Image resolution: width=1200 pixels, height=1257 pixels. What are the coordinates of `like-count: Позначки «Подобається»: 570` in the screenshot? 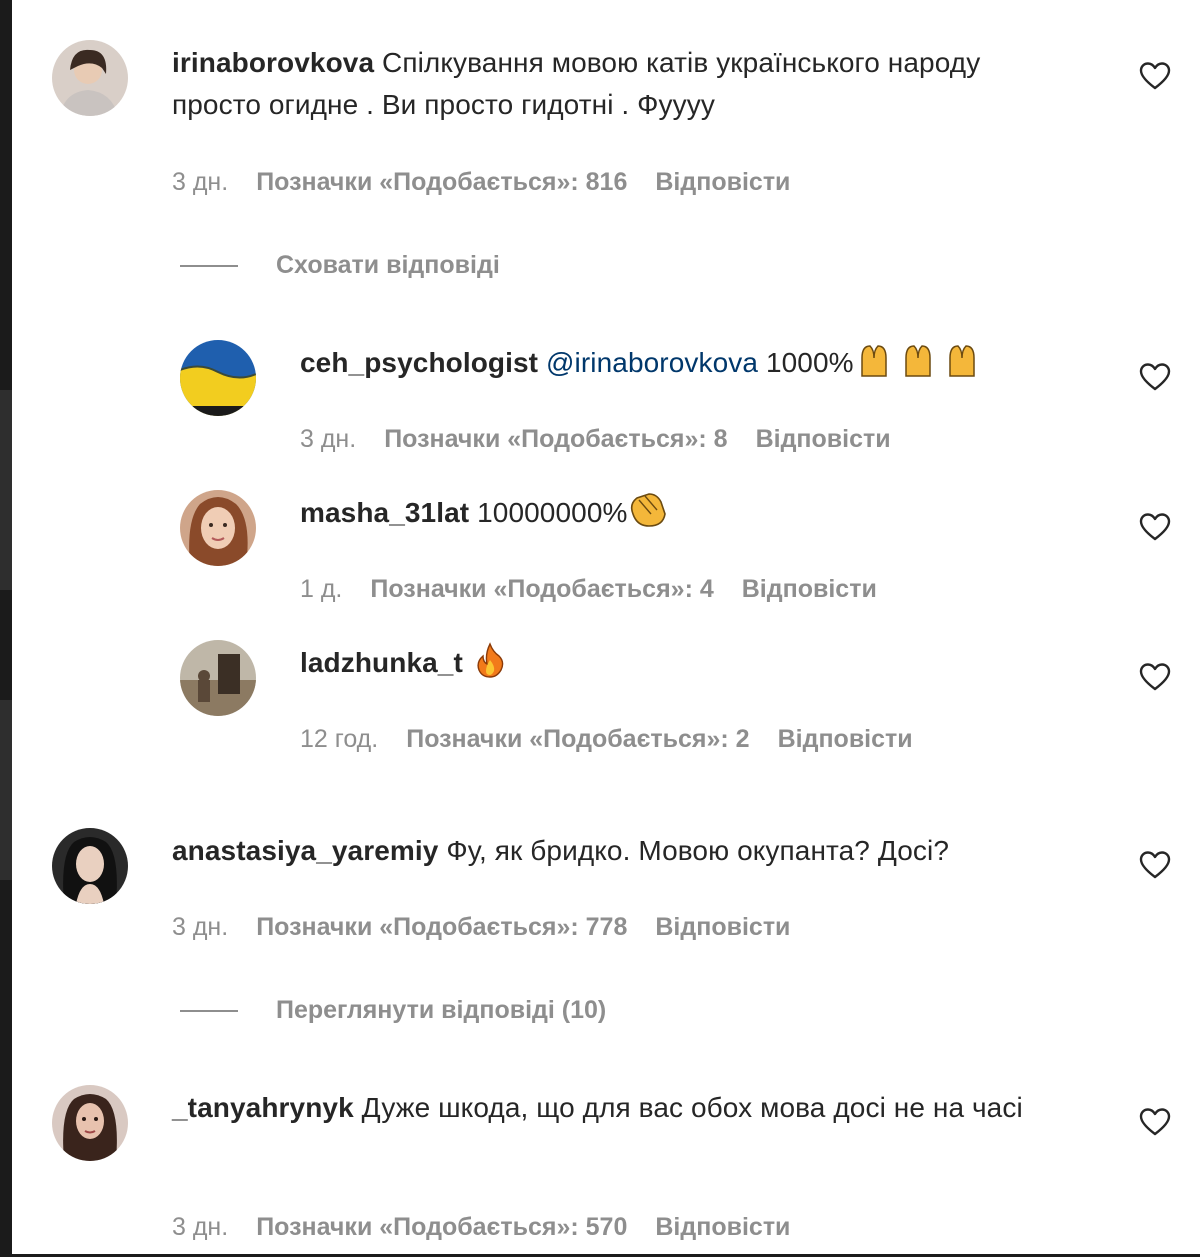 It's located at (441, 1227).